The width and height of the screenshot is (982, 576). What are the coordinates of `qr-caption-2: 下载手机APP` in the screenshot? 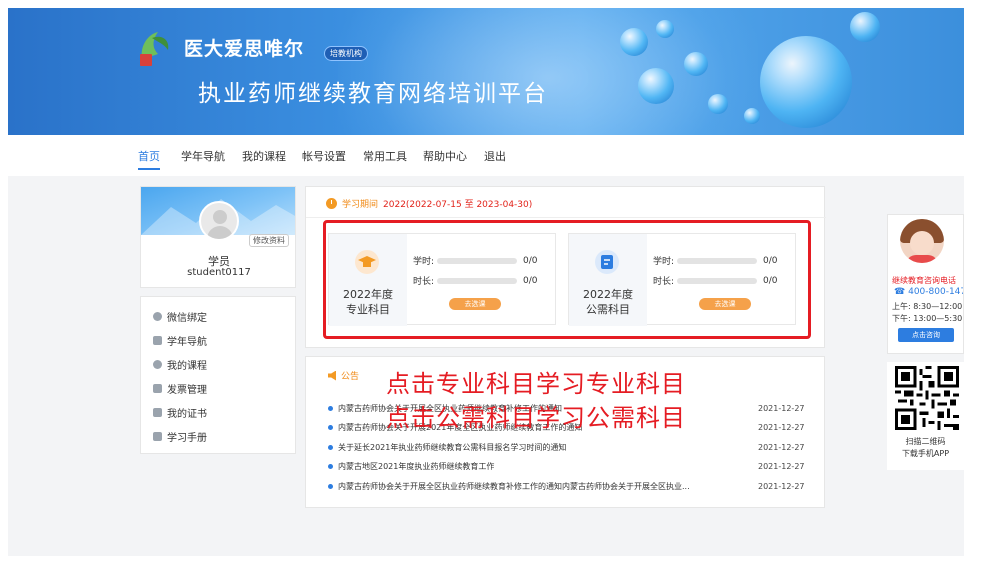 It's located at (925, 453).